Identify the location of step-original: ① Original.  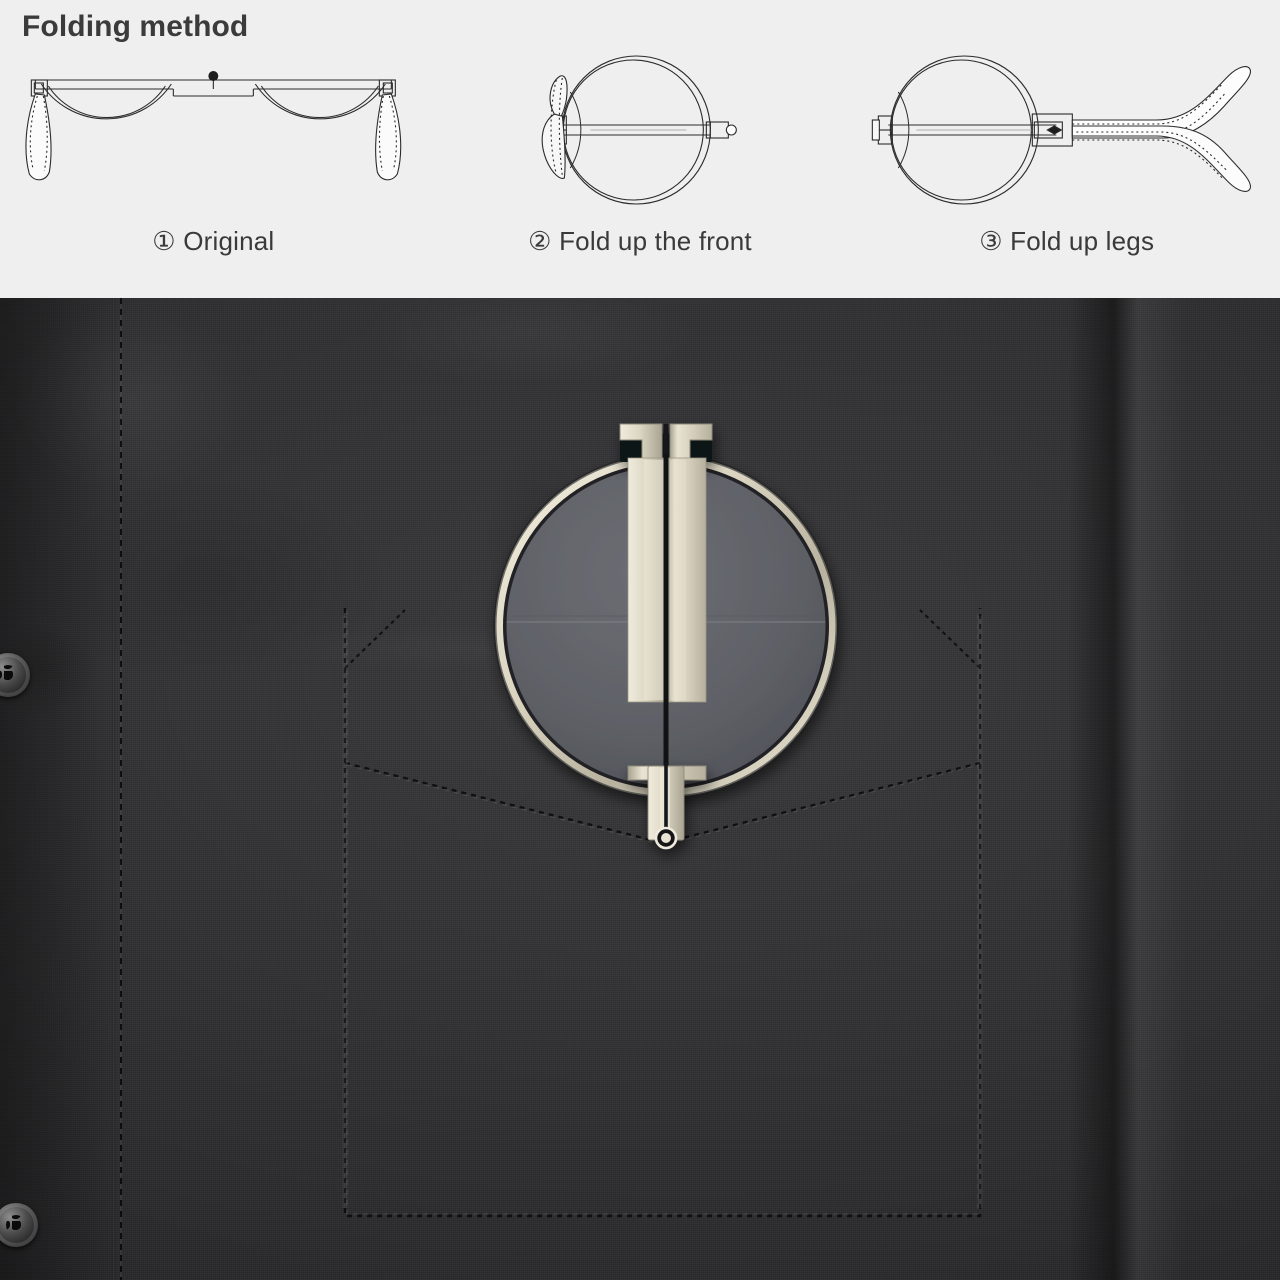
(213, 169).